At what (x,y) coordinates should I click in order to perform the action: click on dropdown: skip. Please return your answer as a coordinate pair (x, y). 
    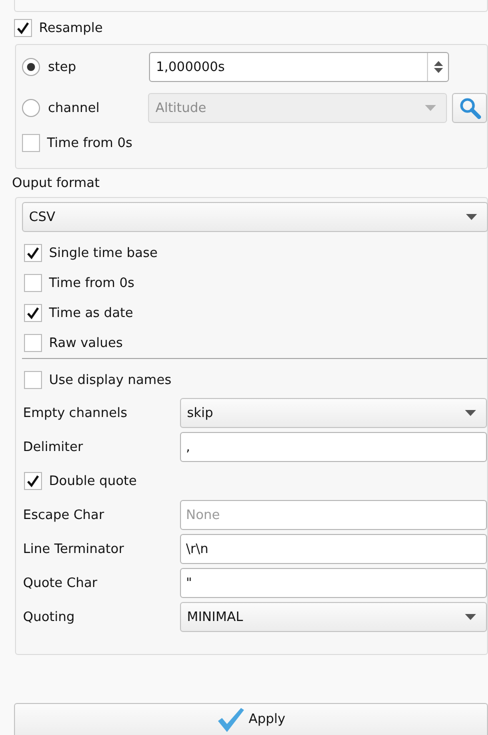
    Looking at the image, I should click on (333, 413).